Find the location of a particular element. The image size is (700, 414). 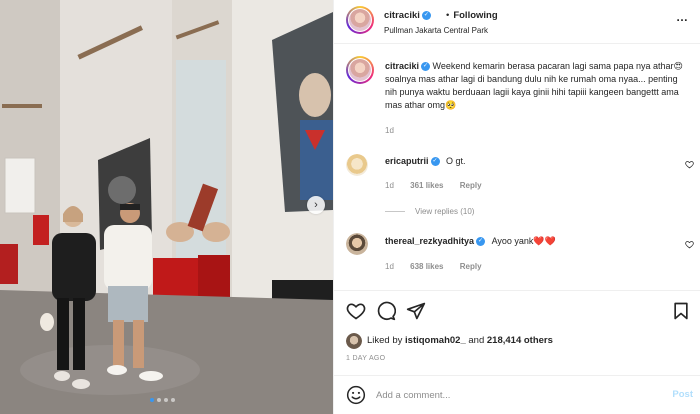

likes-summary: Liked by istiqomah02_ and 218,414 others is located at coordinates (460, 340).